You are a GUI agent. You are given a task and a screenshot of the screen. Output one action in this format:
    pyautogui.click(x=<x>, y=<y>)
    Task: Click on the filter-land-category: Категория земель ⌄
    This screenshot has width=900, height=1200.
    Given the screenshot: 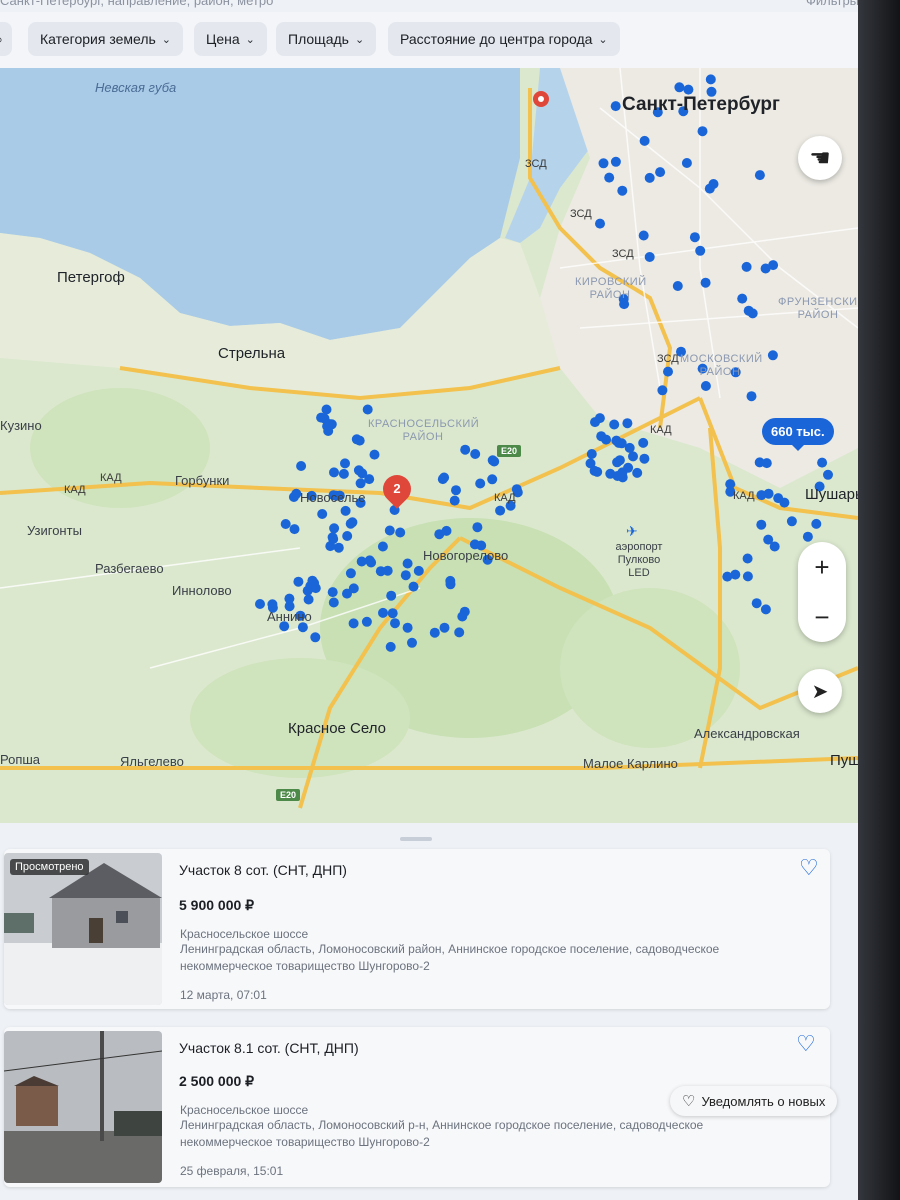 What is the action you would take?
    pyautogui.click(x=106, y=39)
    